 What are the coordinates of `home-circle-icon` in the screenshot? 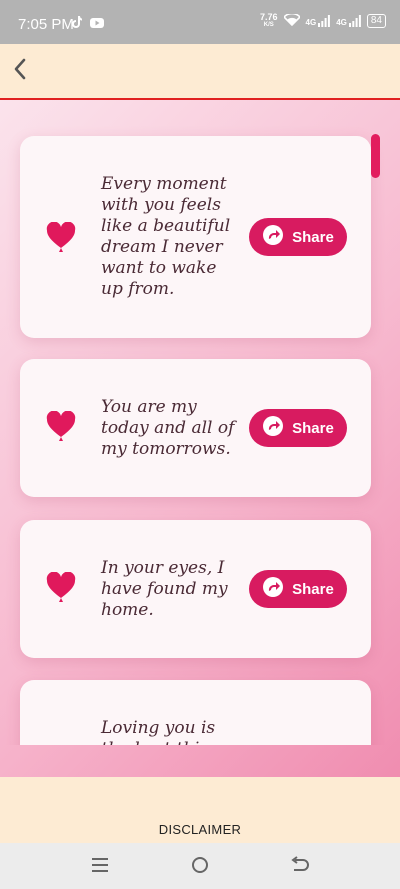 It's located at (200, 867).